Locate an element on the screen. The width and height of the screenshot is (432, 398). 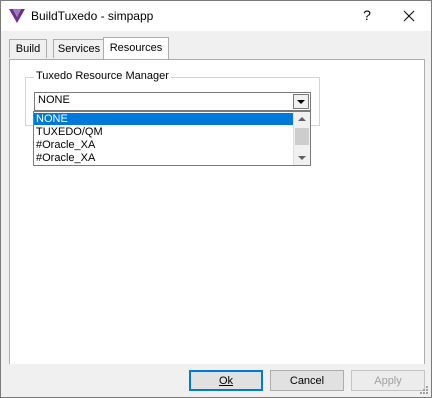
close-icon is located at coordinates (409, 16).